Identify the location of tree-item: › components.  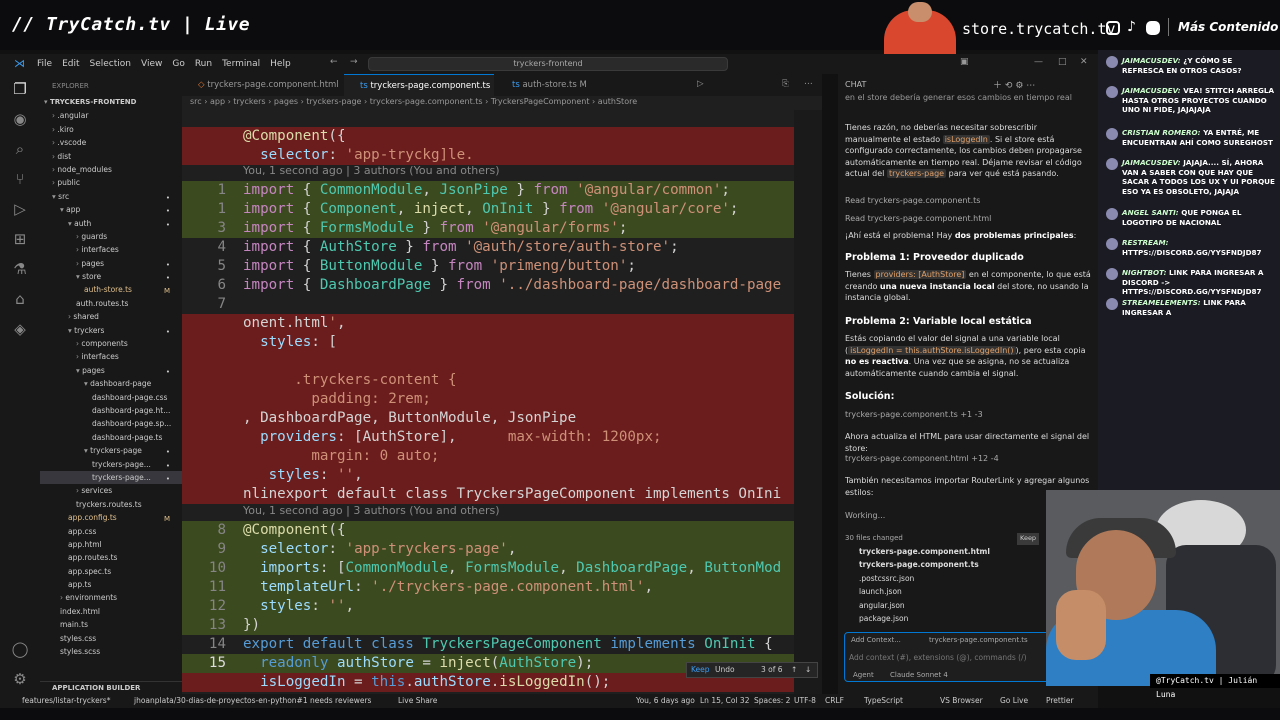
(111, 343).